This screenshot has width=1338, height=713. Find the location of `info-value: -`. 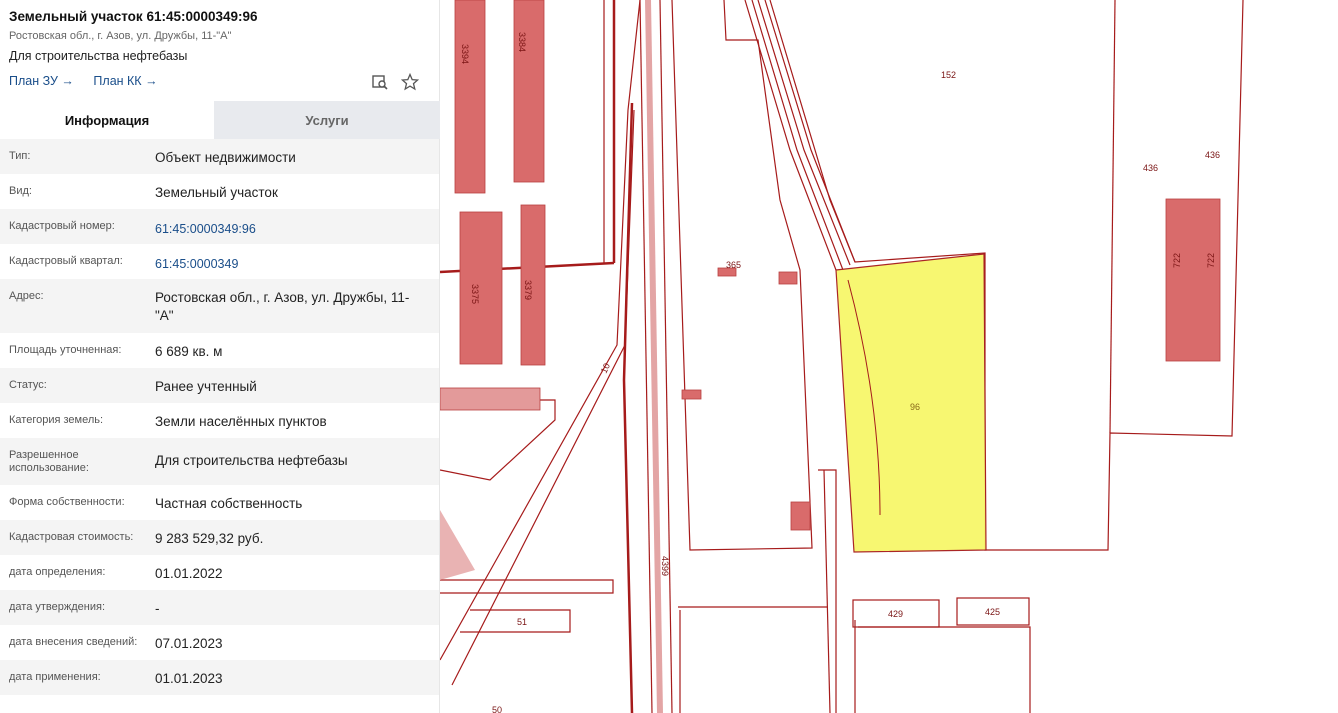

info-value: - is located at coordinates (157, 608).